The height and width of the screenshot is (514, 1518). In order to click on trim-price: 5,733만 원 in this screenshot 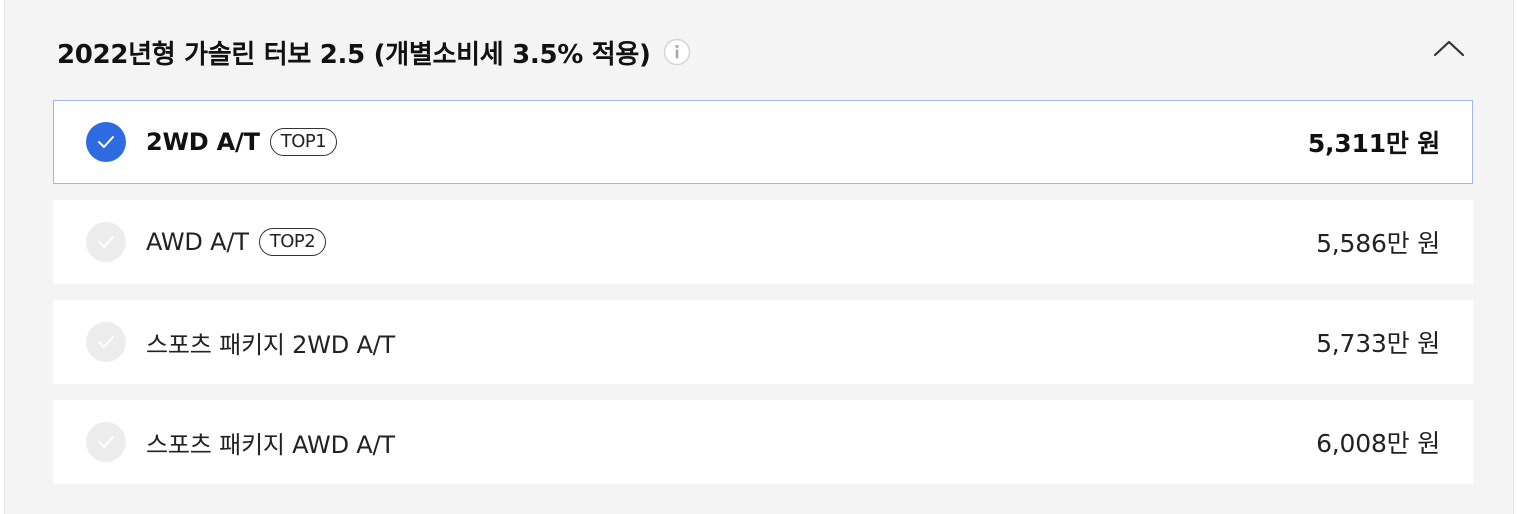, I will do `click(1378, 343)`.